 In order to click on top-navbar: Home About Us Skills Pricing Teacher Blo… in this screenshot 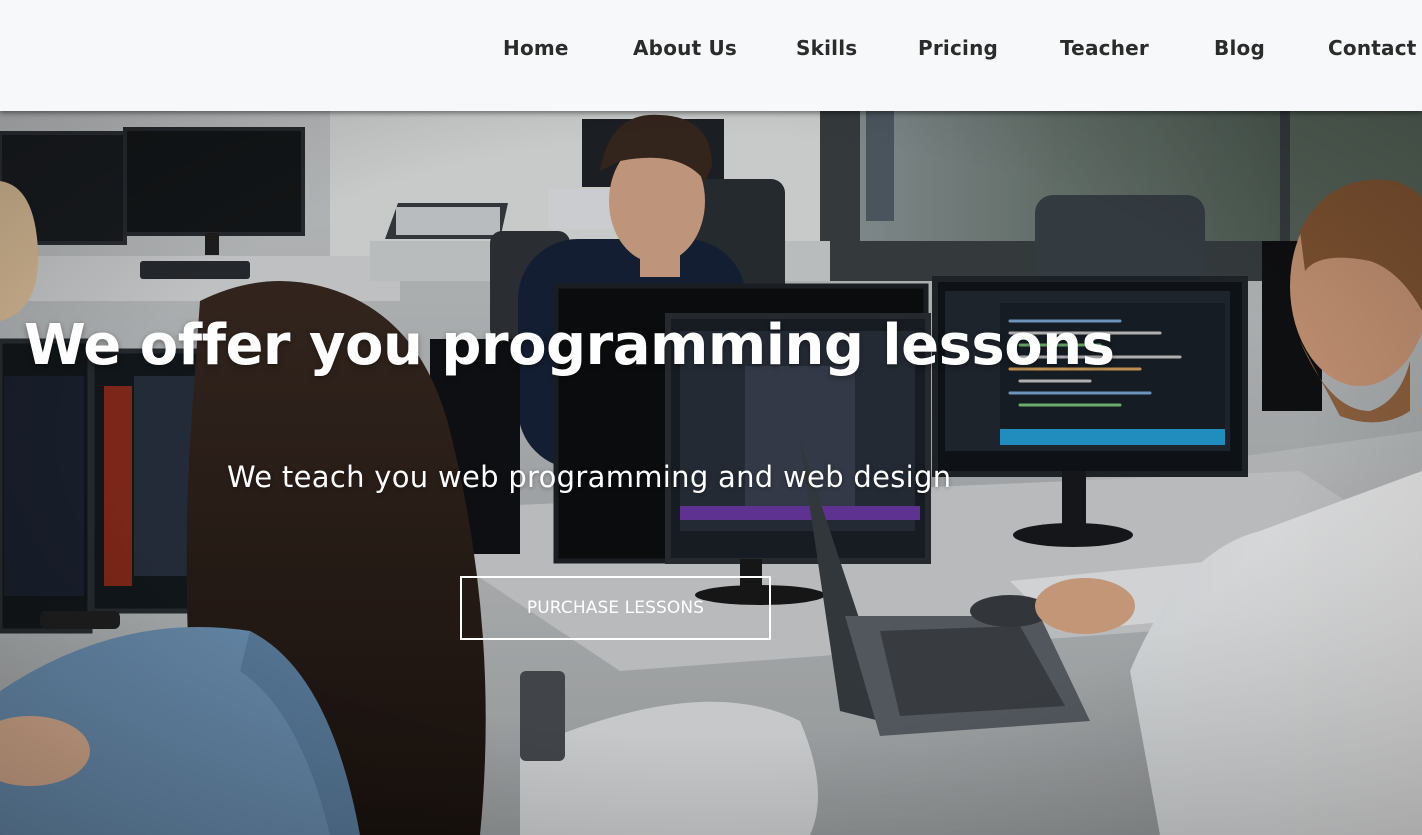, I will do `click(711, 55)`.